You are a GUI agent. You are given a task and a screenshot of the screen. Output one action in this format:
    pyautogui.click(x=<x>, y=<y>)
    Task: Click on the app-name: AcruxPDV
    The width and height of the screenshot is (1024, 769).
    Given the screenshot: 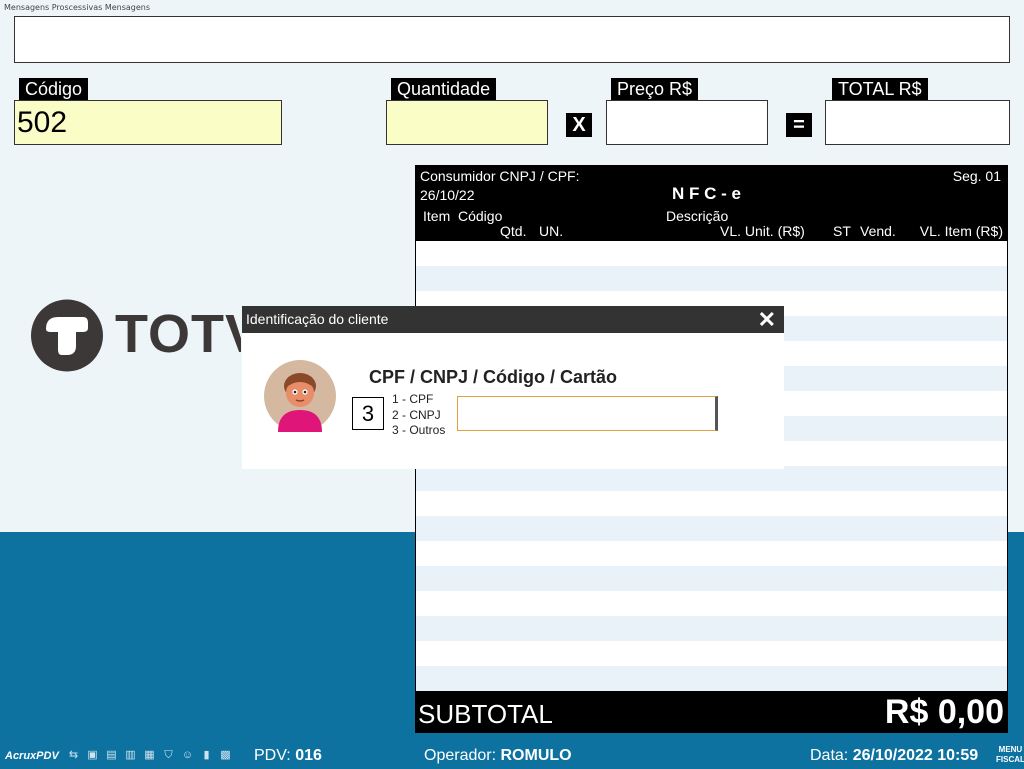 What is the action you would take?
    pyautogui.click(x=32, y=756)
    